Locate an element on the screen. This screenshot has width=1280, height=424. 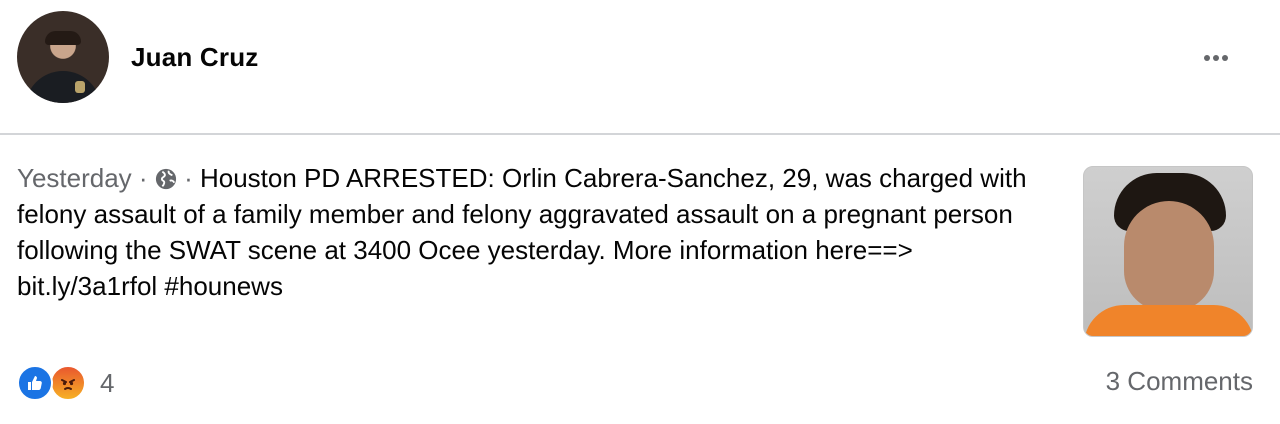
more-options-button is located at coordinates (1216, 58).